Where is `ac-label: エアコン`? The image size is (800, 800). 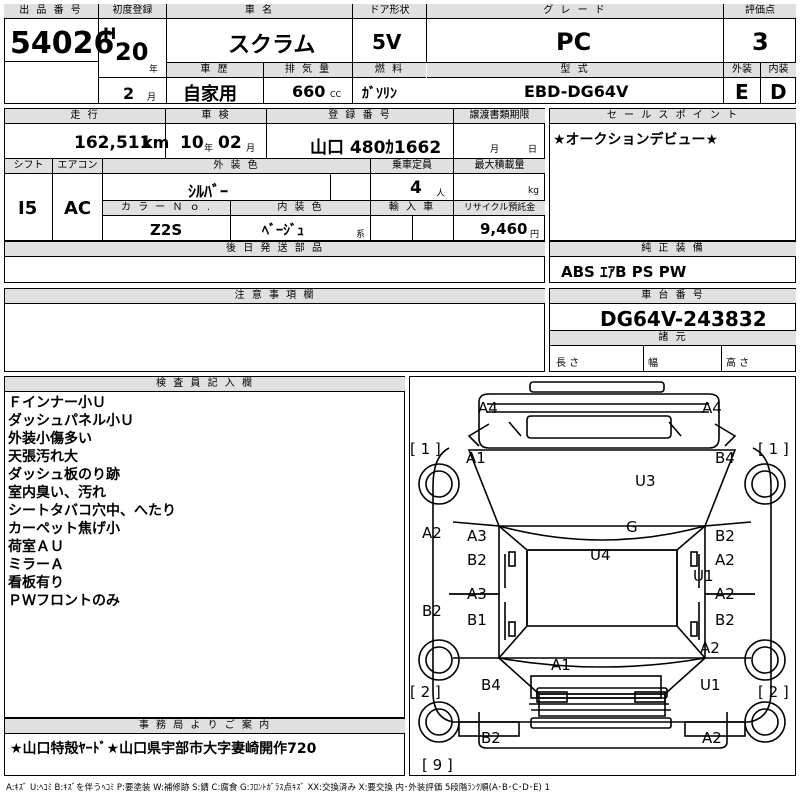
ac-label: エアコン is located at coordinates (77, 166).